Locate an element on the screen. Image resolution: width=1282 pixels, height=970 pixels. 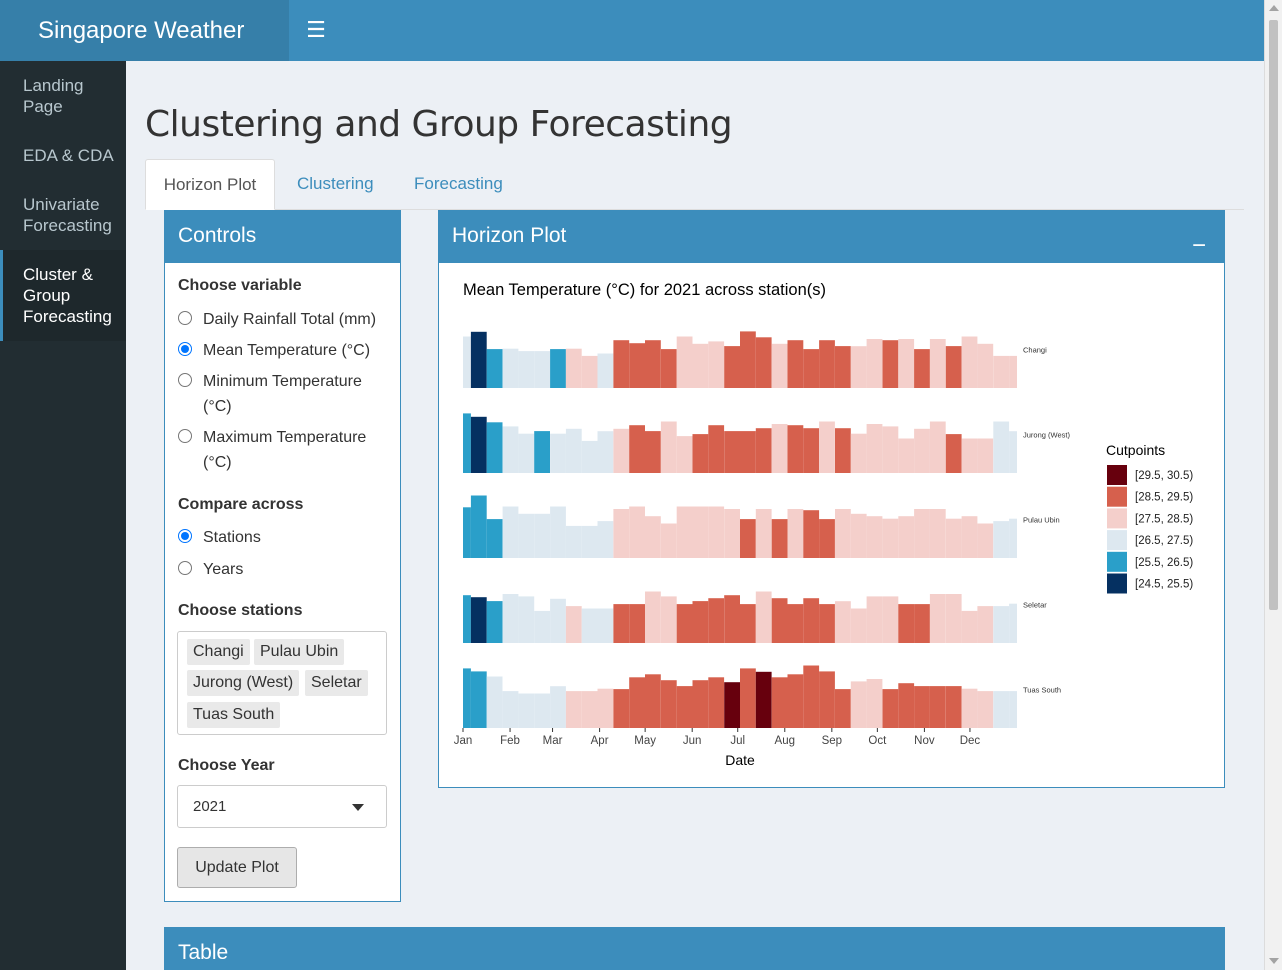
station-chip: Changi is located at coordinates (218, 652).